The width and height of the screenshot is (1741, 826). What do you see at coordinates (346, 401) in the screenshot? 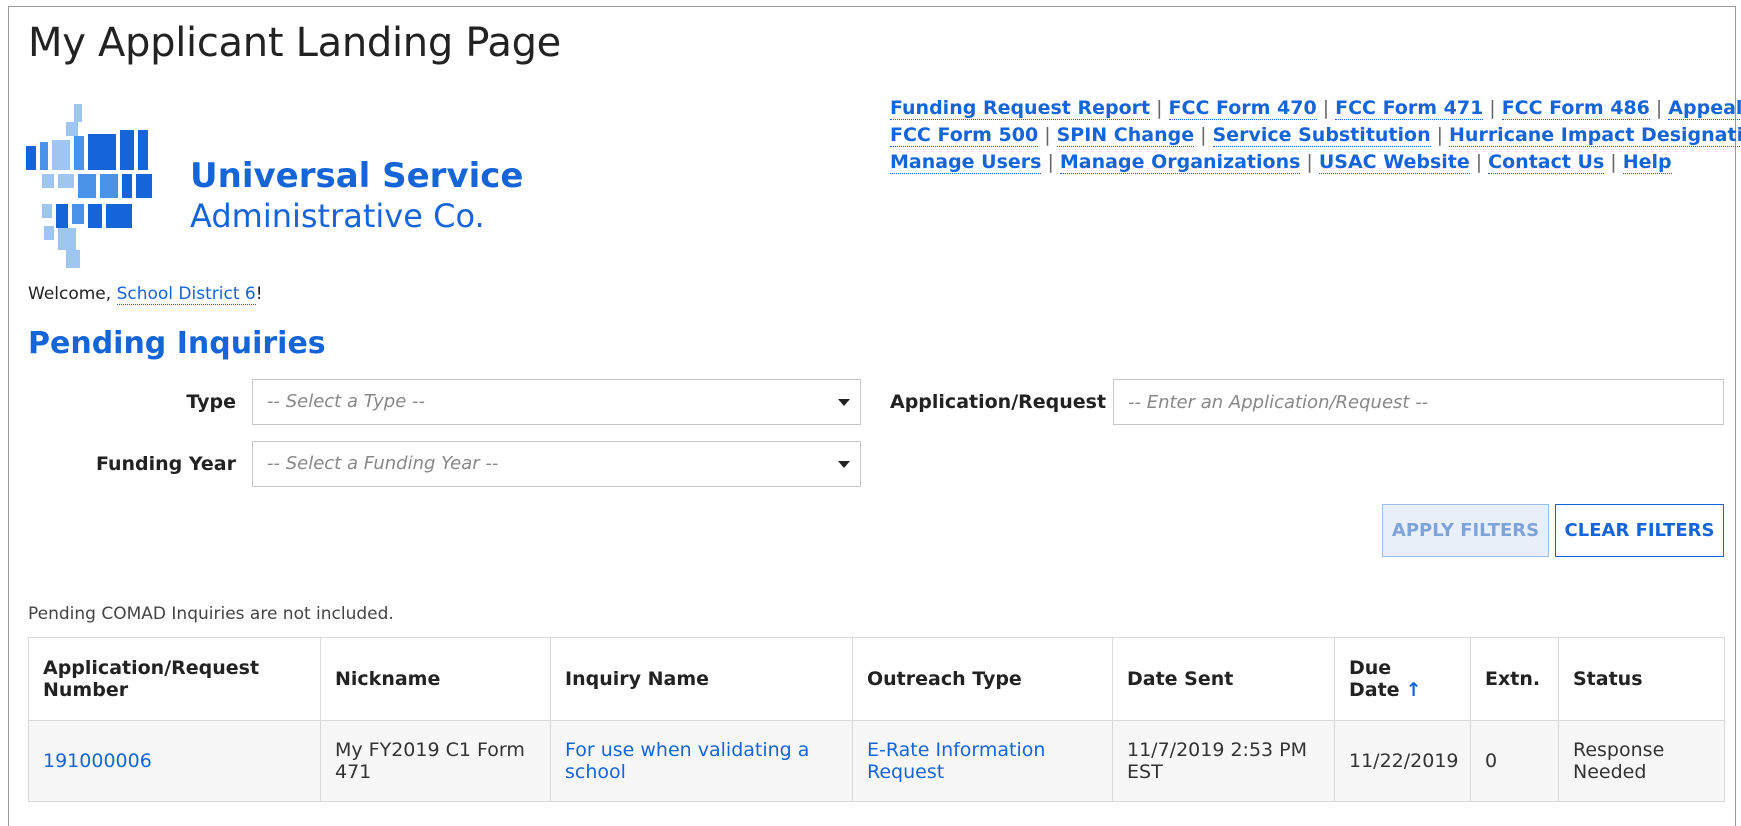
I see `type-select-value: -- Select a Type --` at bounding box center [346, 401].